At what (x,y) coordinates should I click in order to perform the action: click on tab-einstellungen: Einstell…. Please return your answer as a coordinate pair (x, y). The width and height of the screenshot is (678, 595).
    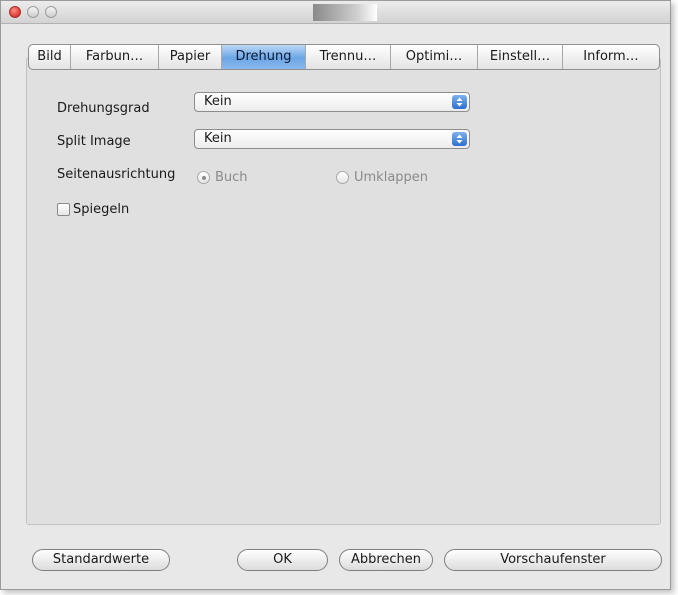
    Looking at the image, I should click on (520, 57).